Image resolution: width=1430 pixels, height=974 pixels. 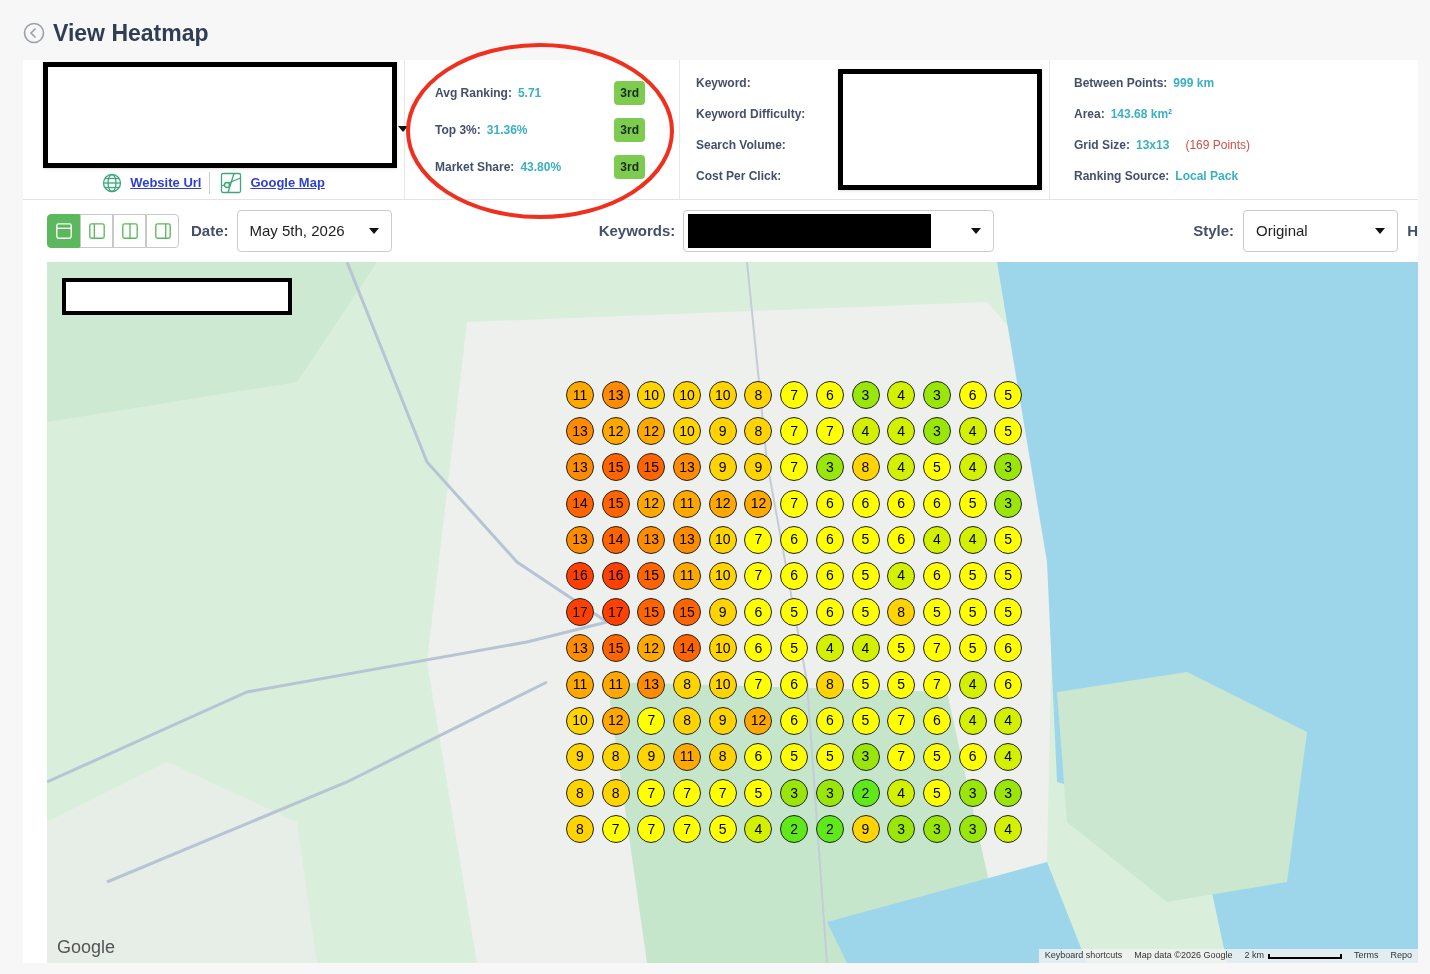 What do you see at coordinates (1366, 956) in the screenshot?
I see `attribution-text: Terms` at bounding box center [1366, 956].